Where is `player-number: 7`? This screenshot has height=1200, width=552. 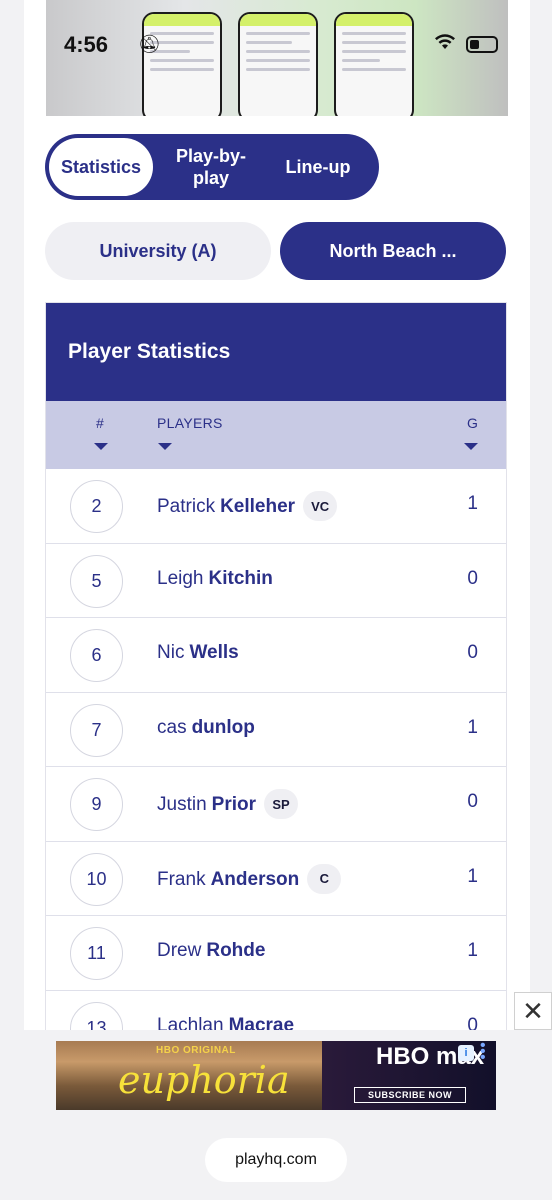 player-number: 7 is located at coordinates (96, 730).